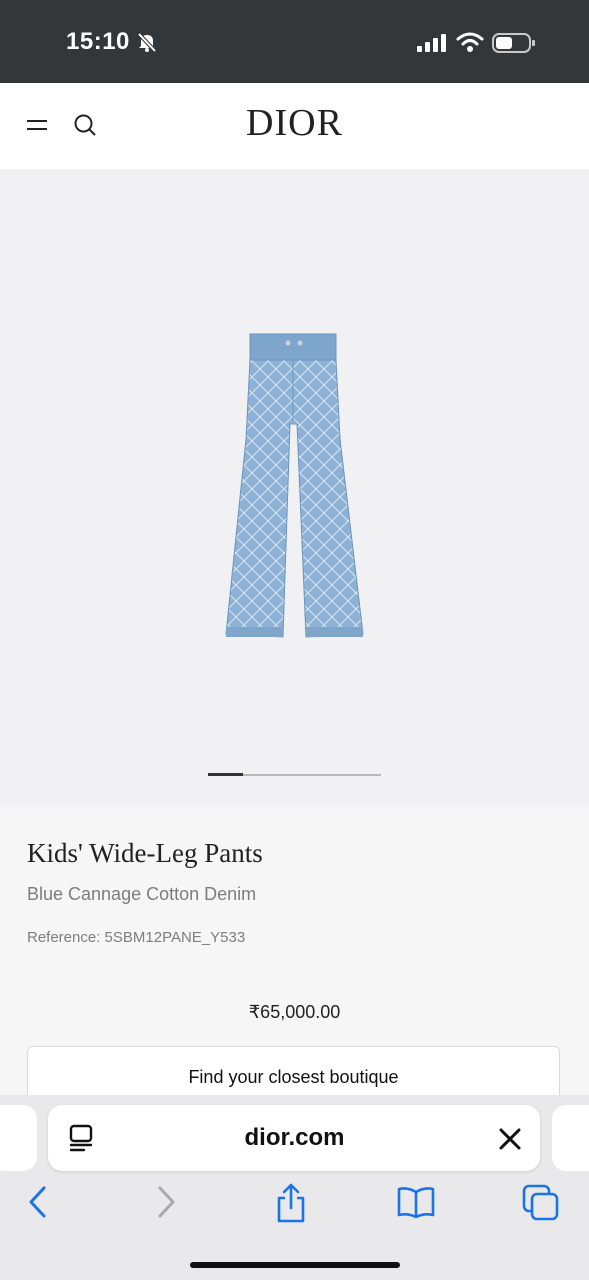  I want to click on product-title: Kids' Wide-Leg Pants, so click(145, 853).